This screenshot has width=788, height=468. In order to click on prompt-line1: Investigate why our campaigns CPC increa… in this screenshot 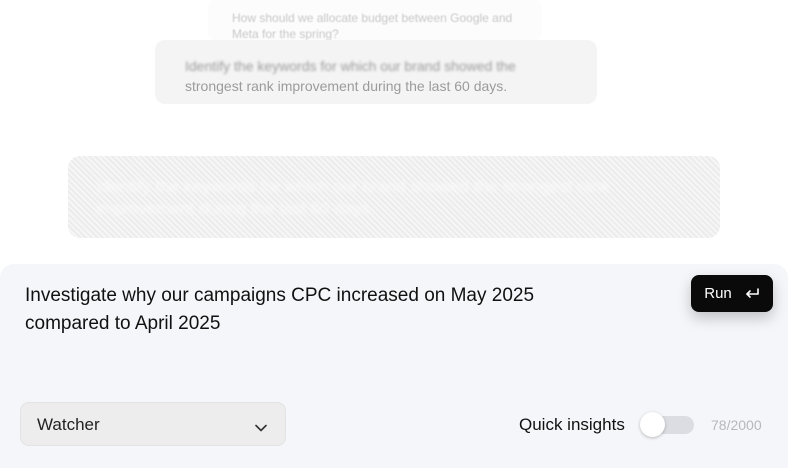, I will do `click(280, 295)`.